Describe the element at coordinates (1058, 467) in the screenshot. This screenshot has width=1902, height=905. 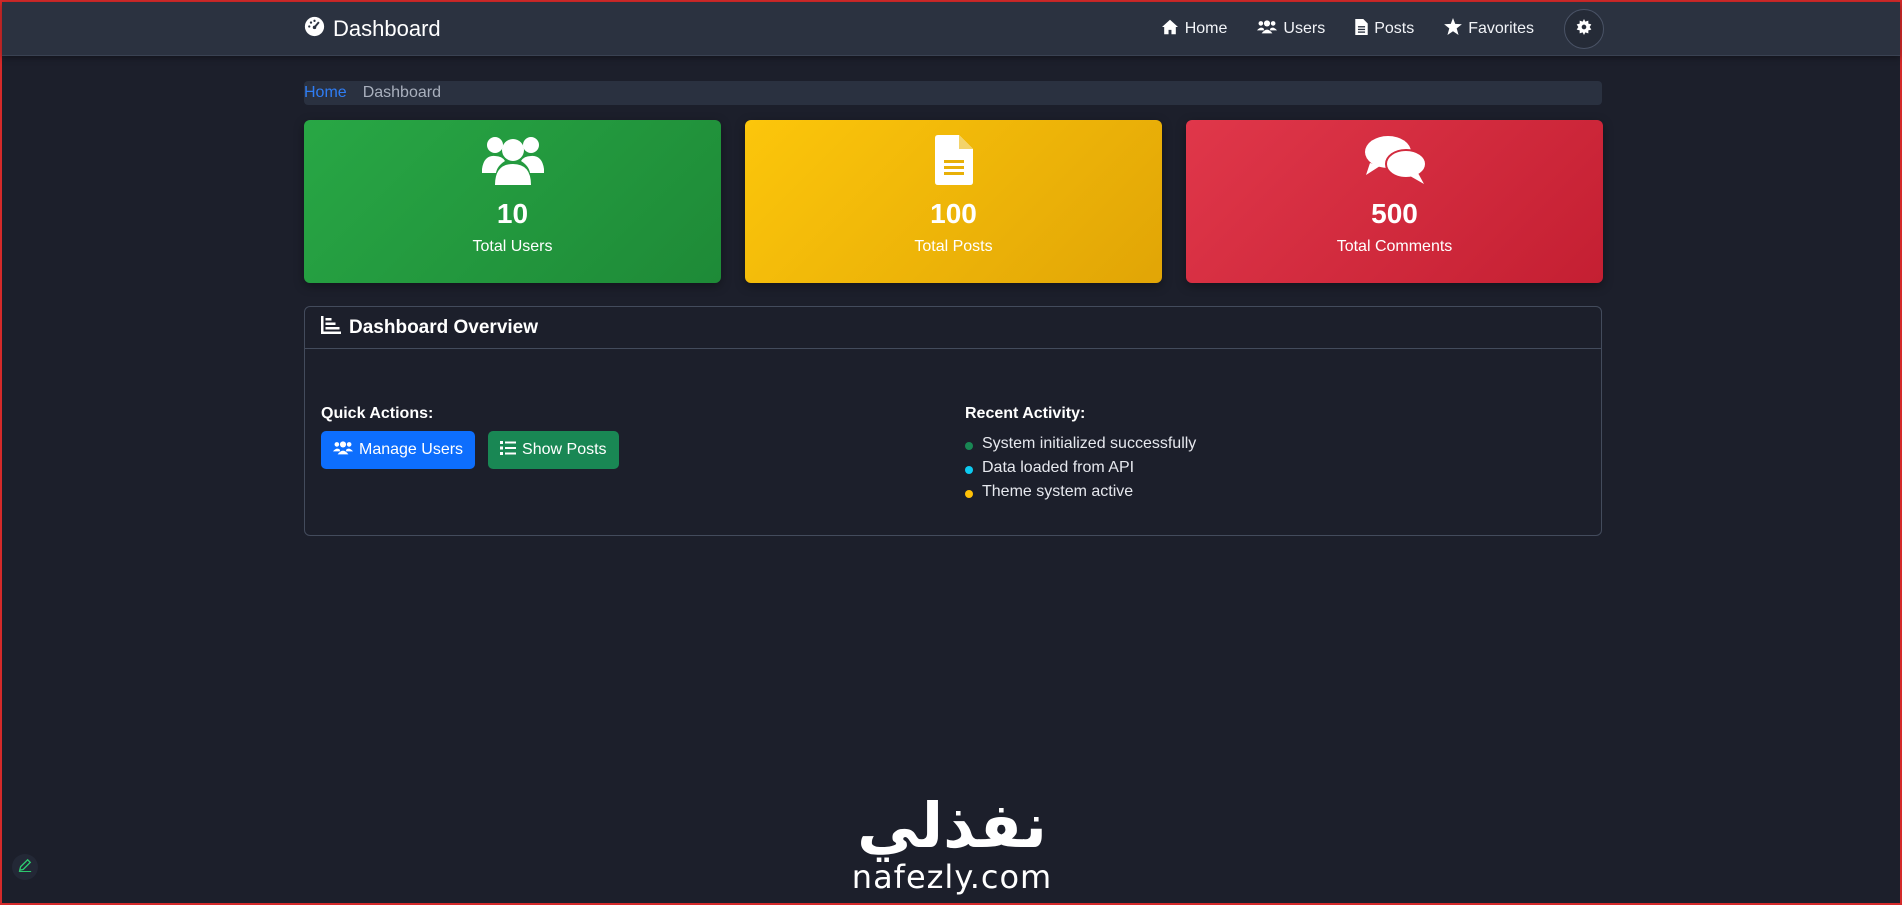
I see `activity-text: Data loaded from API` at that location.